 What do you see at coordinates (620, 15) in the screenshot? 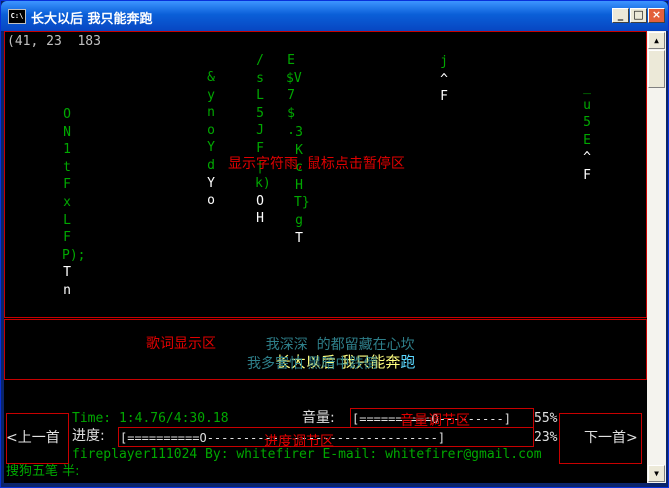
I see `minimize-button: _` at bounding box center [620, 15].